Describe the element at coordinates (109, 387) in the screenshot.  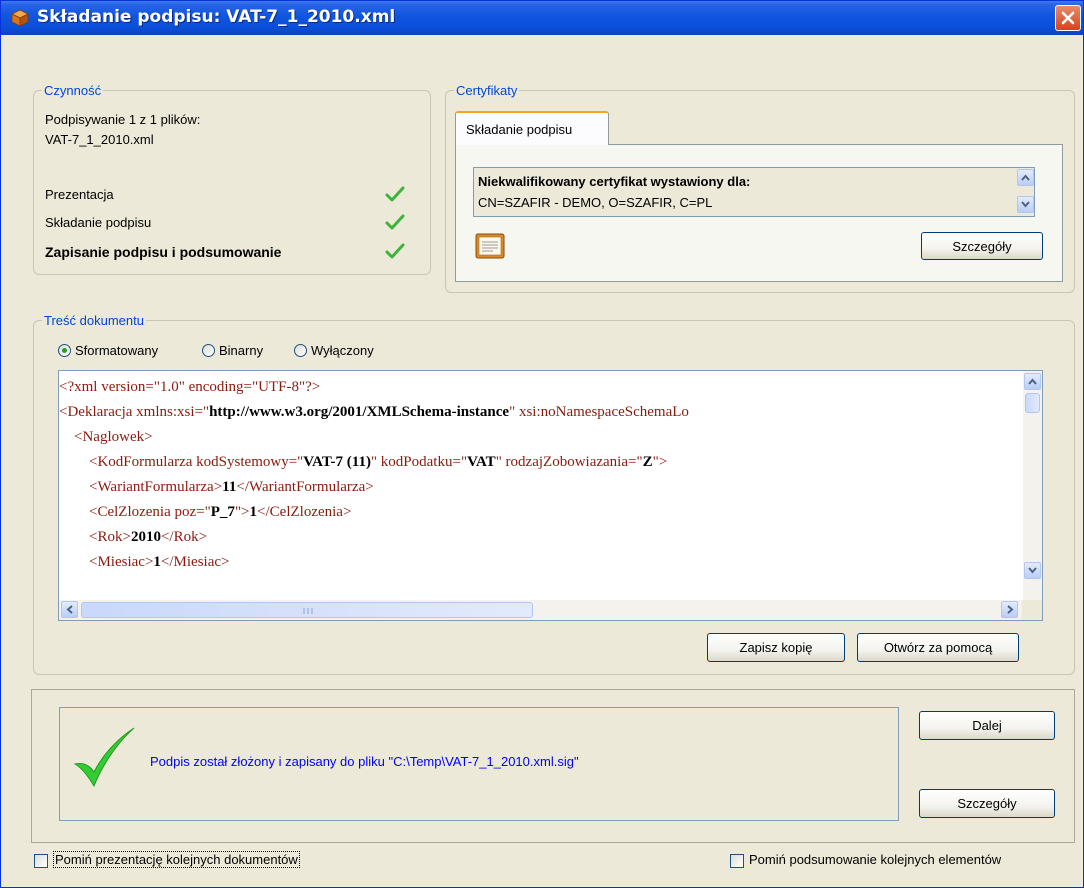
I see `xml-token: <?xml version="` at that location.